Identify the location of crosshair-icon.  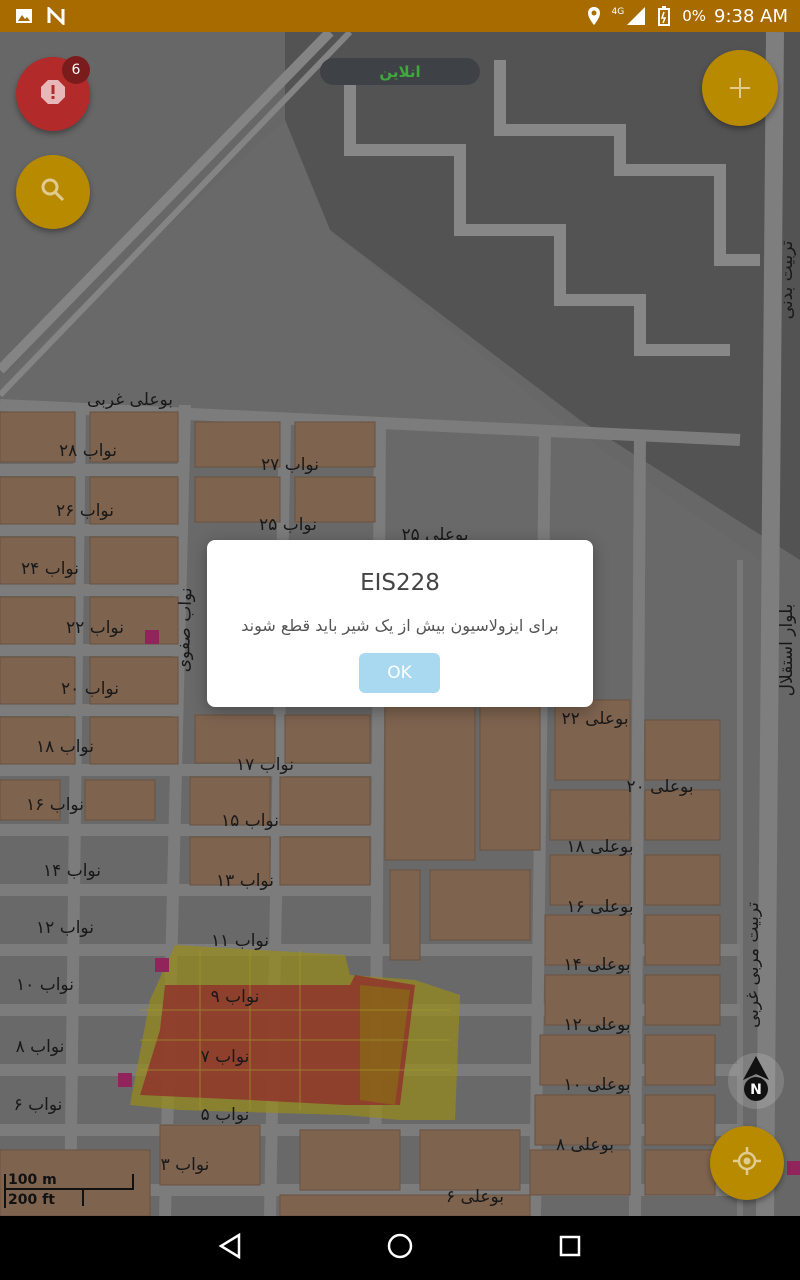
(747, 1163).